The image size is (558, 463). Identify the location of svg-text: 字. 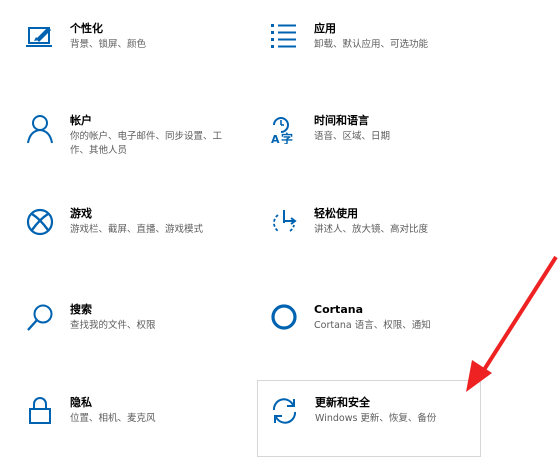
(287, 137).